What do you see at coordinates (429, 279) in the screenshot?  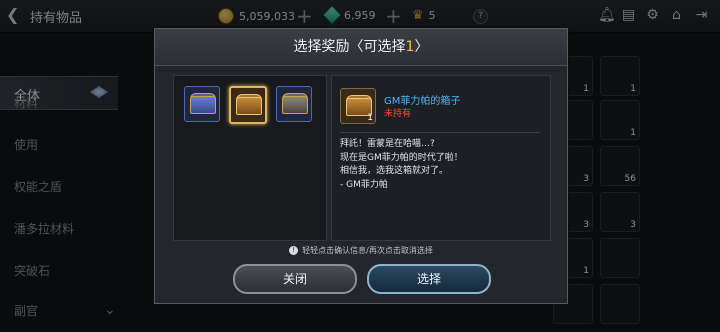 I see `select-button: 选择` at bounding box center [429, 279].